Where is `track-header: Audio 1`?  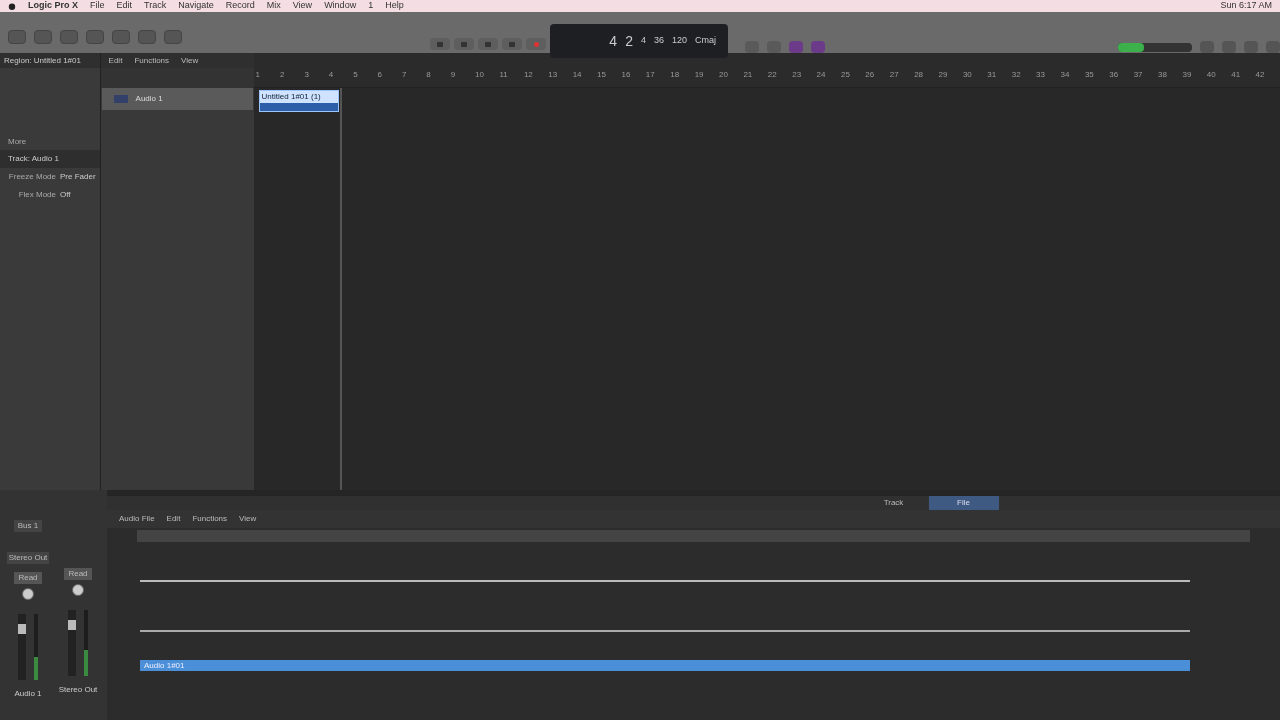 track-header: Audio 1 is located at coordinates (177, 99).